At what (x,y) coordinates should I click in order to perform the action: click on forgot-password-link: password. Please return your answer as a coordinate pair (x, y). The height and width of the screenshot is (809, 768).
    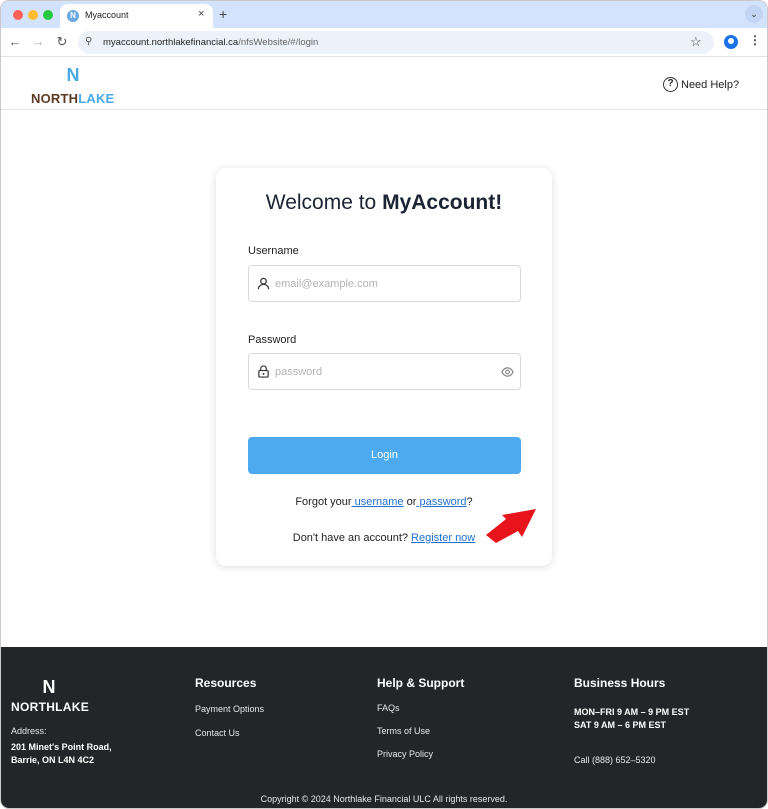
    Looking at the image, I should click on (441, 502).